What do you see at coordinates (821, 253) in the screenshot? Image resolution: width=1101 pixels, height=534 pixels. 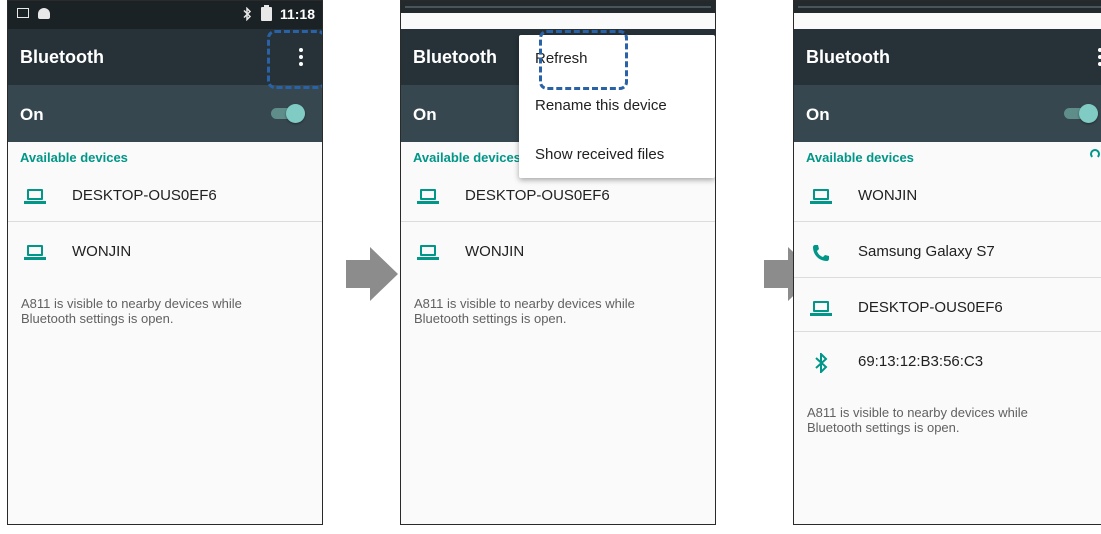 I see `phone-icon` at bounding box center [821, 253].